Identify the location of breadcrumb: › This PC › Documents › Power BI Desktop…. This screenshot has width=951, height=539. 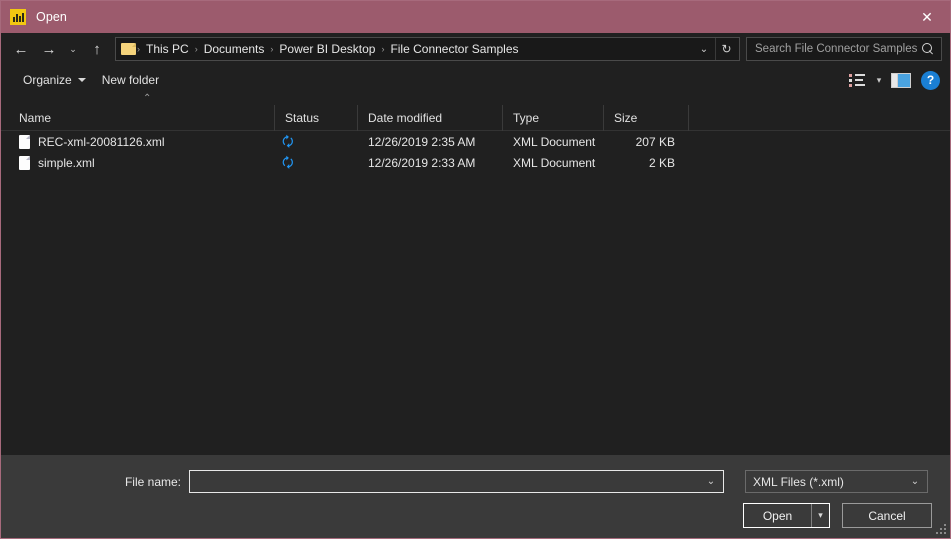
(414, 49).